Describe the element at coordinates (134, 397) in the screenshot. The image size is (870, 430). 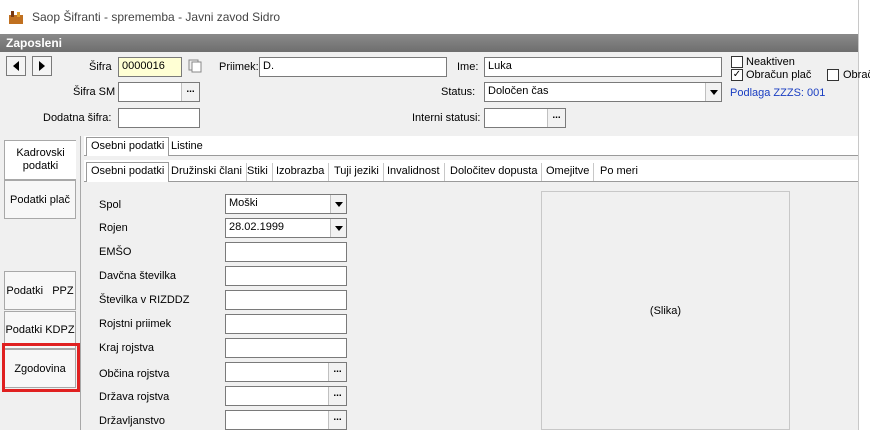
I see `drzava-rojstva-label: Država rojstva` at that location.